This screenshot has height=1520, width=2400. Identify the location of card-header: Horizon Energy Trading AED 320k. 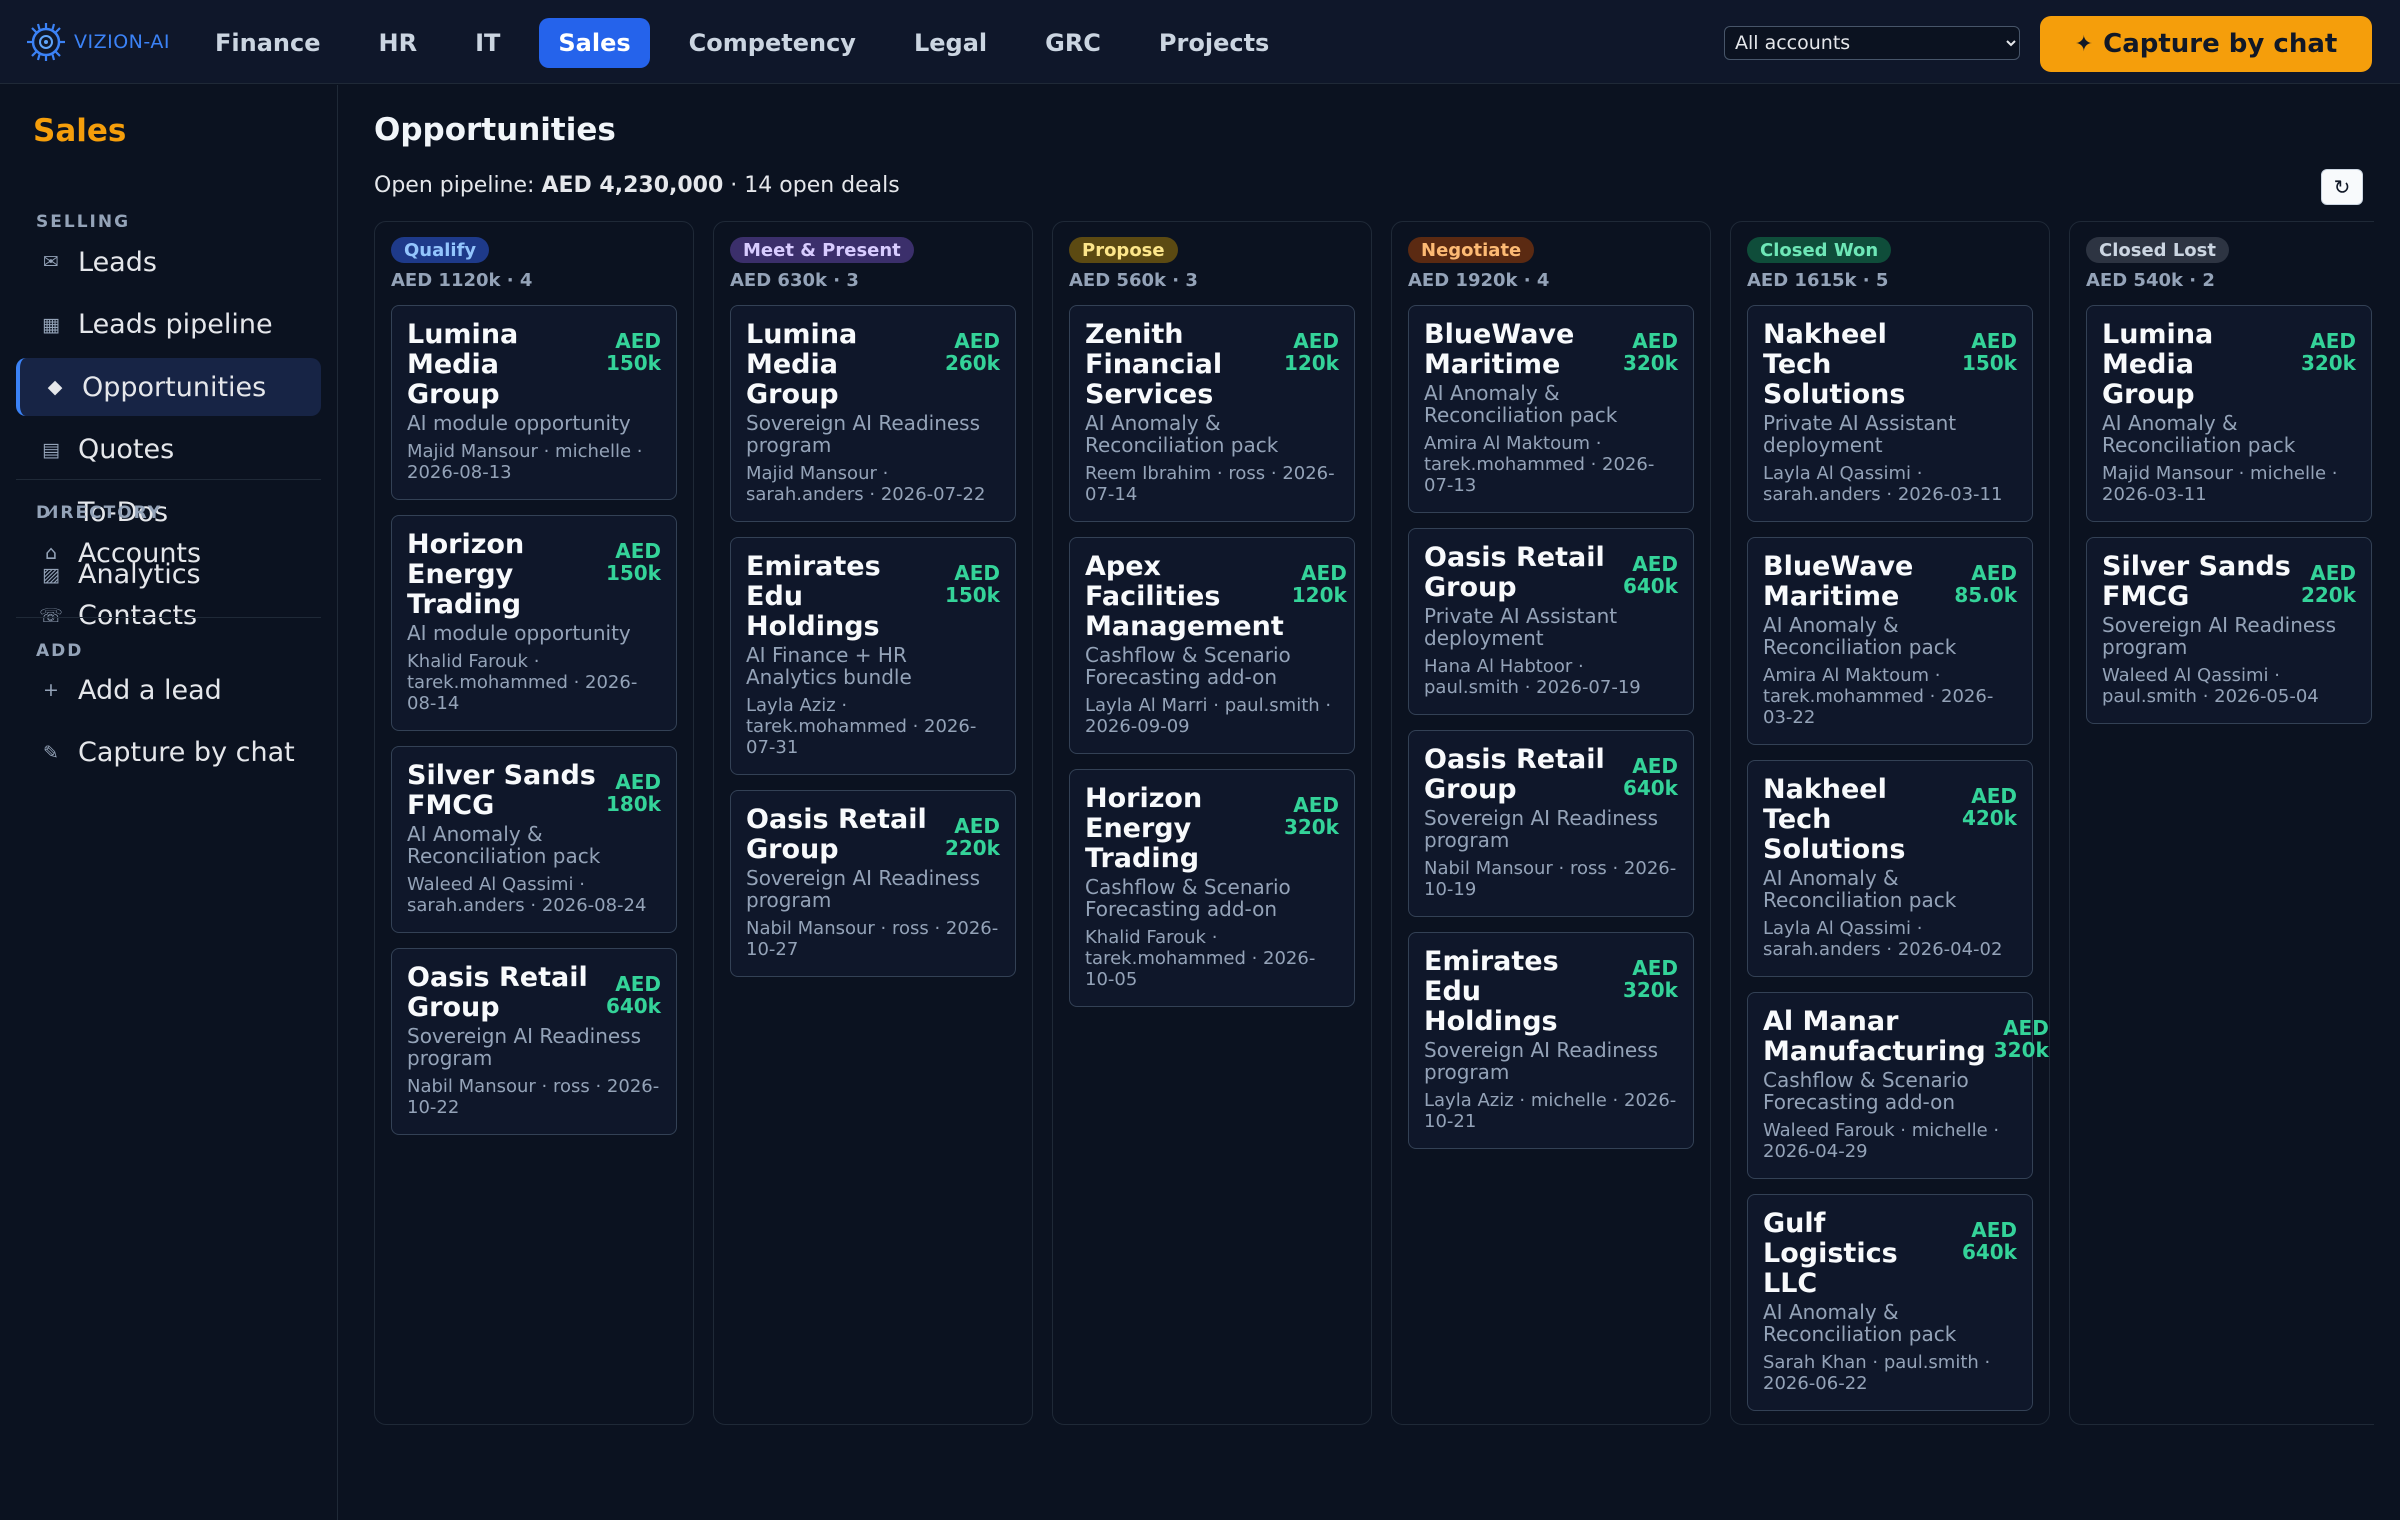
(1212, 829).